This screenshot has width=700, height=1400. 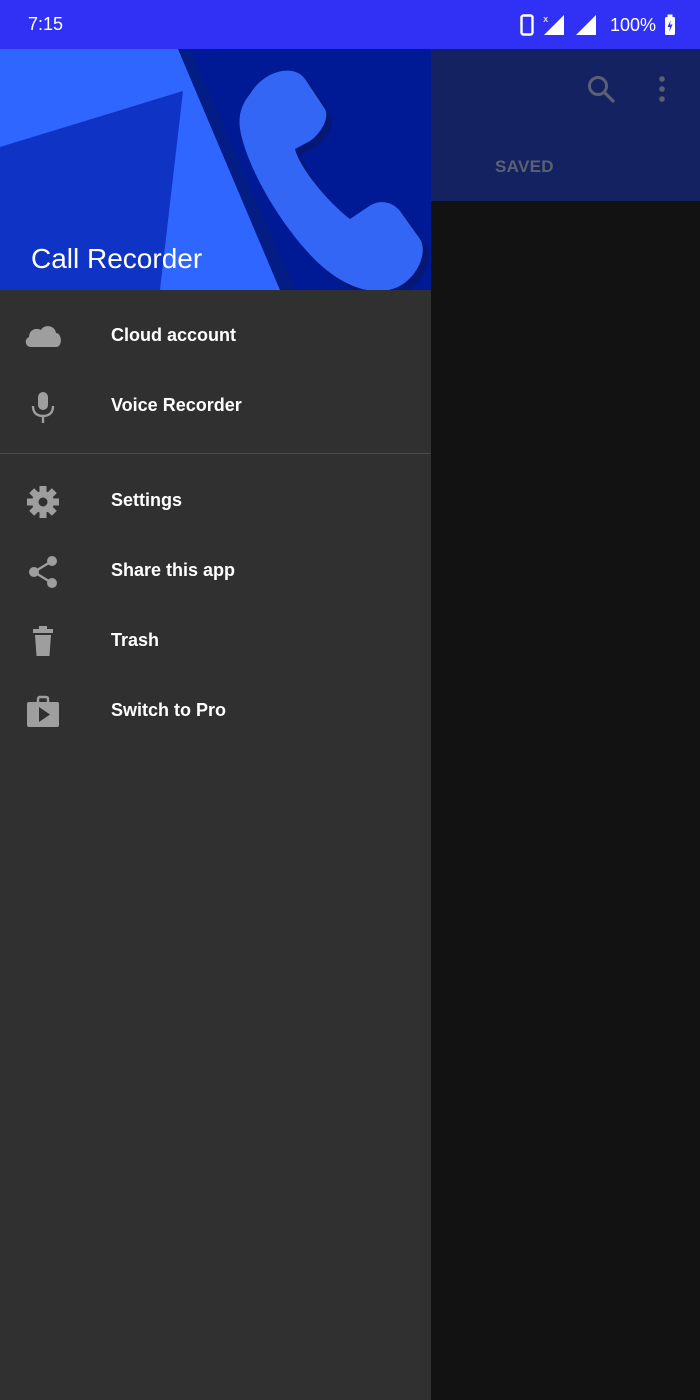 I want to click on signal-icon, so click(x=586, y=25).